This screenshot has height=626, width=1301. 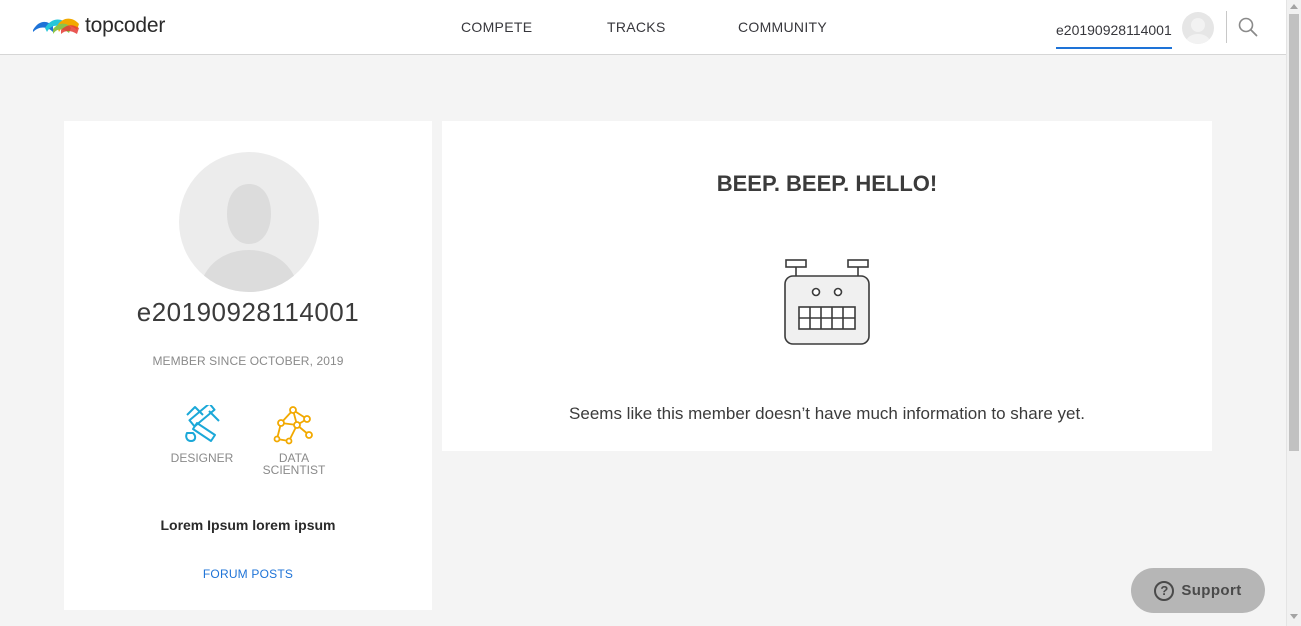 I want to click on nav-community: COMMUNITY, so click(x=782, y=27).